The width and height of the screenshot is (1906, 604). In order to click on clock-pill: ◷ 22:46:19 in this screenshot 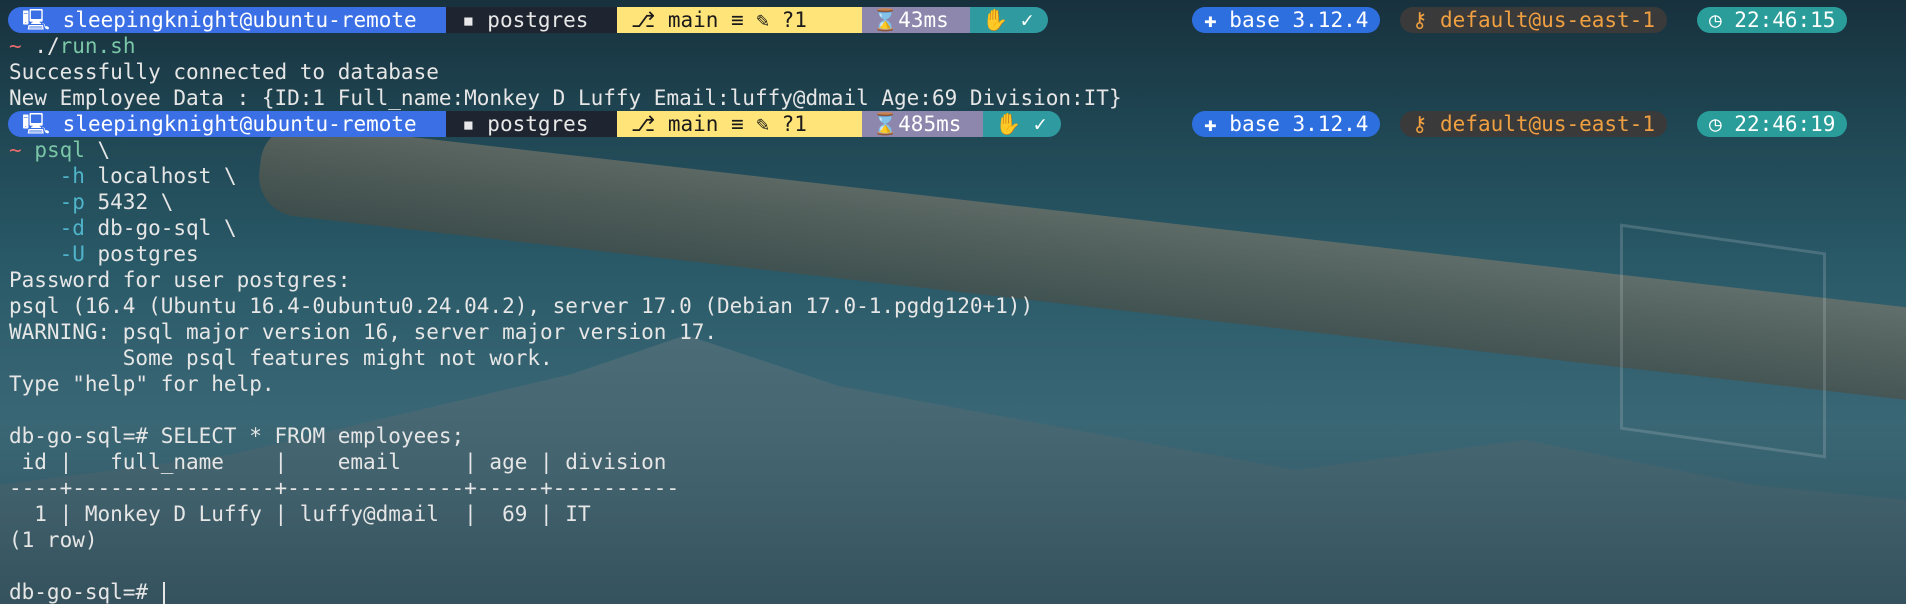, I will do `click(1772, 124)`.